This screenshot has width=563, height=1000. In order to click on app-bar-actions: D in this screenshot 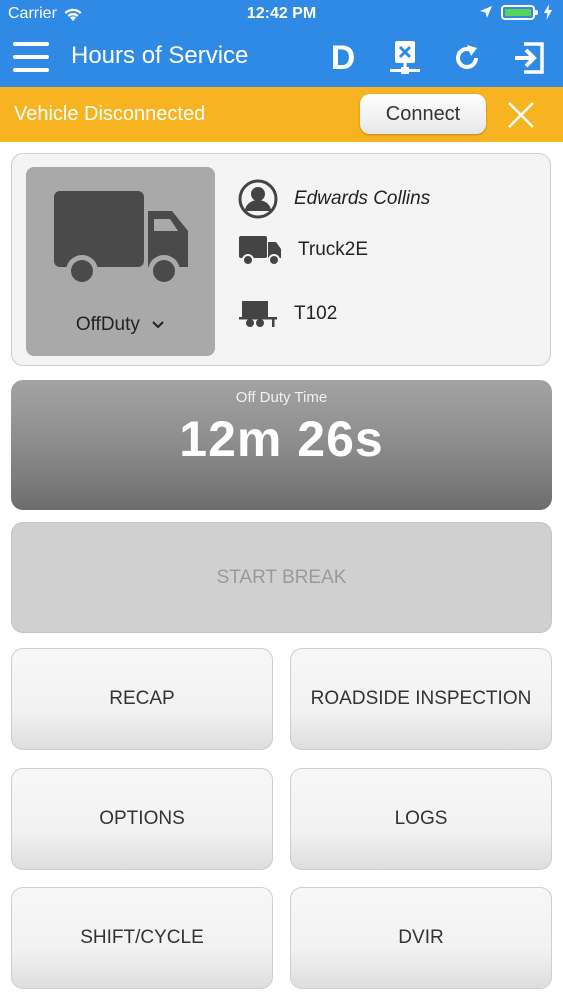, I will do `click(436, 58)`.